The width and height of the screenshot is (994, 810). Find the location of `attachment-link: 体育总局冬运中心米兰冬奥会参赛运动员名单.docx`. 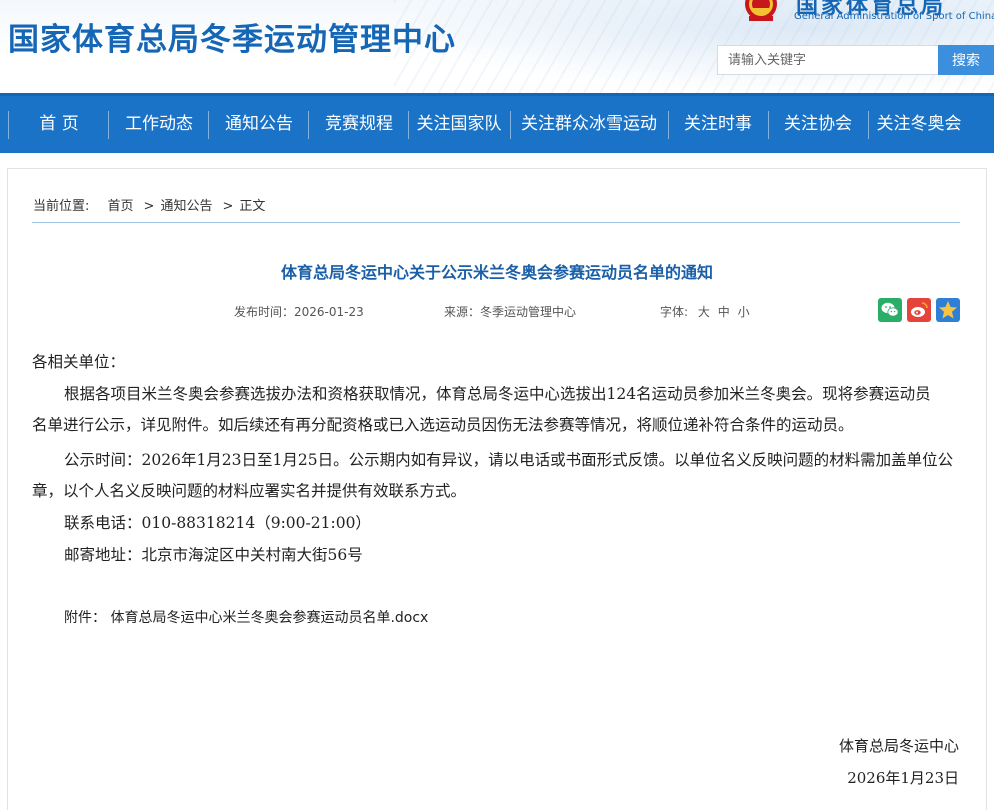

attachment-link: 体育总局冬运中心米兰冬奥会参赛运动员名单.docx is located at coordinates (269, 618).